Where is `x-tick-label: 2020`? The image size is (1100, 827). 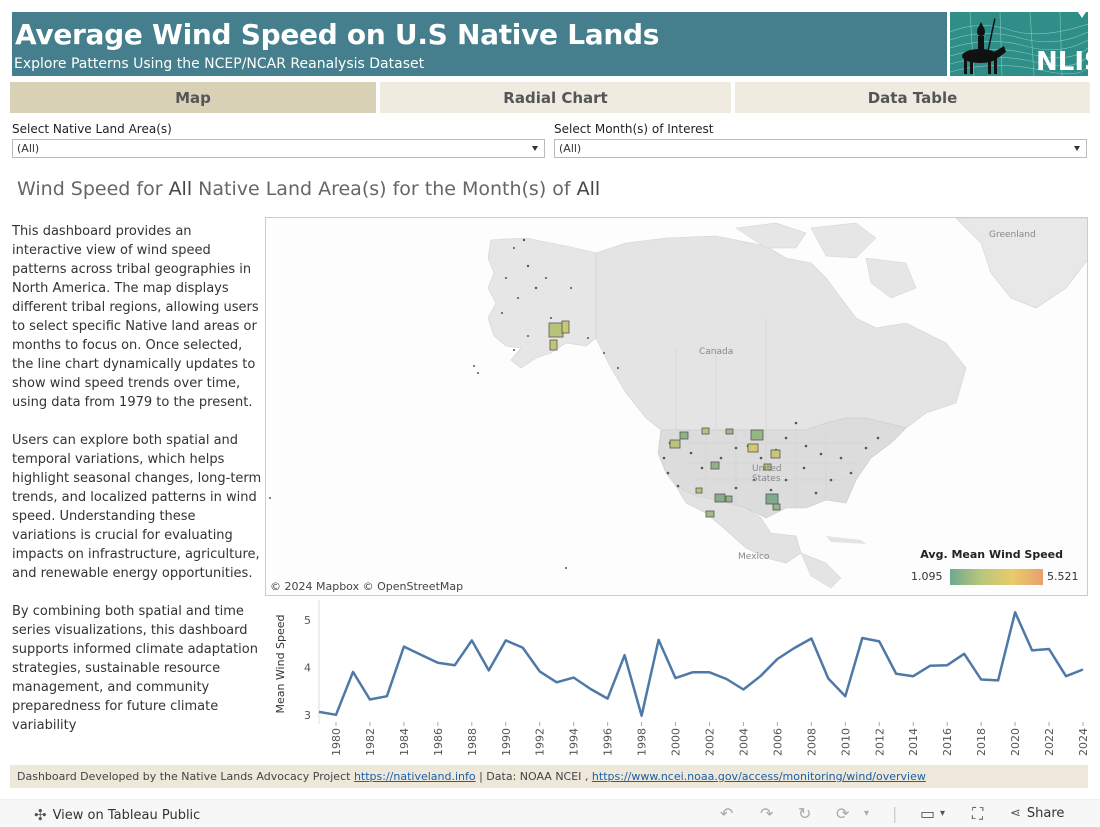
x-tick-label: 2020 is located at coordinates (1015, 742).